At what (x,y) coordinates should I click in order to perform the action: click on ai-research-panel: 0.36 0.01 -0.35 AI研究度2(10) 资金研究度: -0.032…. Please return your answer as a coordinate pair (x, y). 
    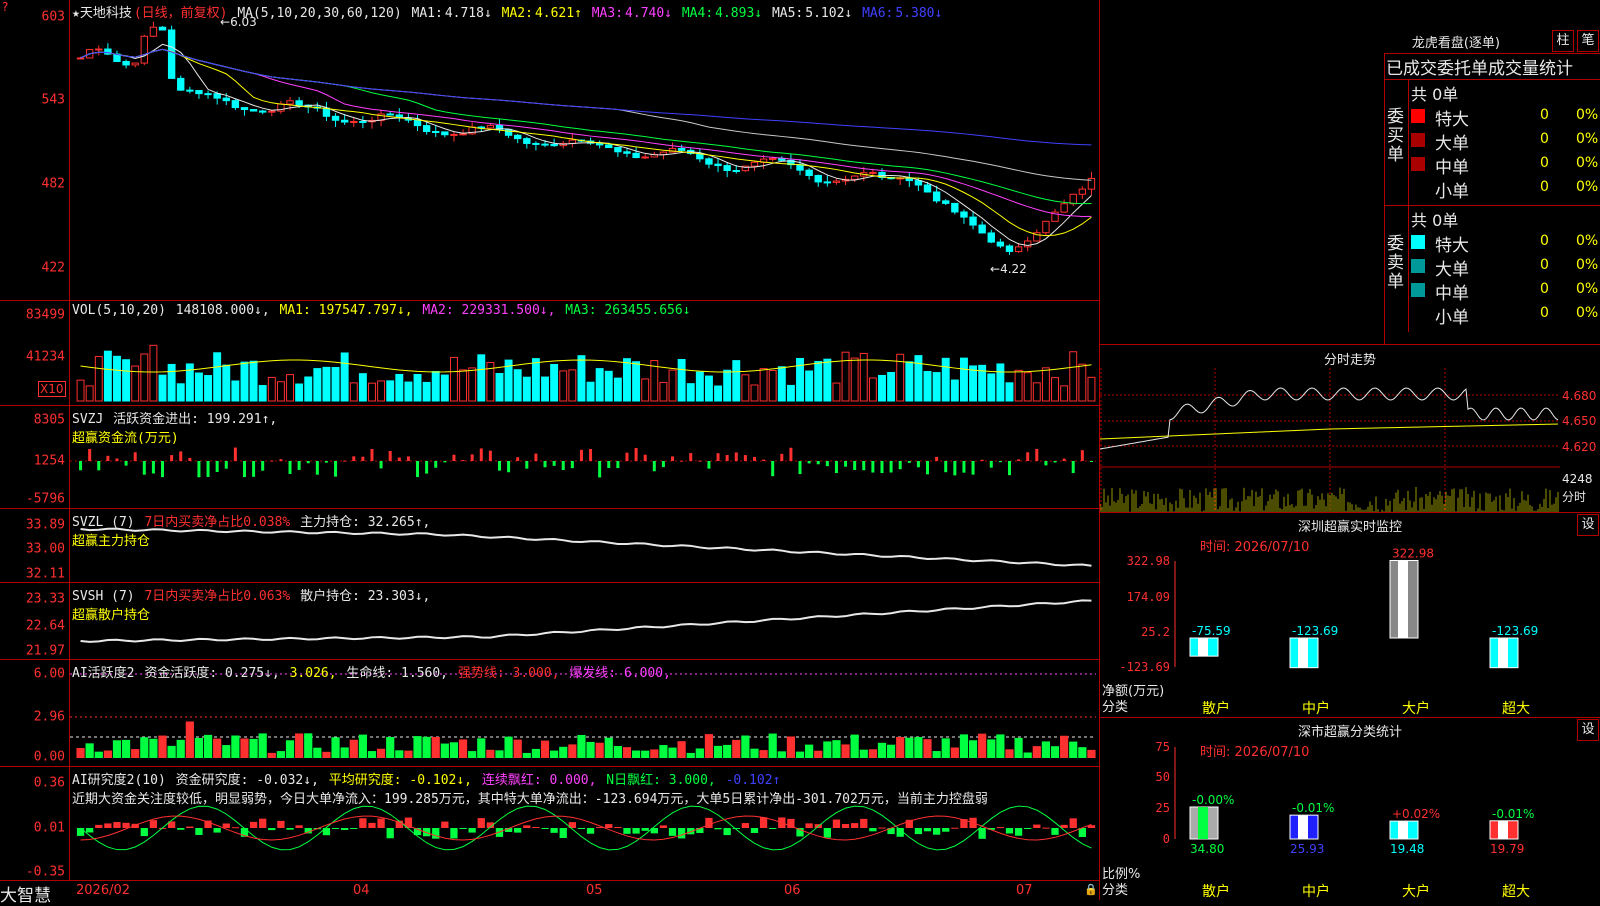
    Looking at the image, I should click on (549, 823).